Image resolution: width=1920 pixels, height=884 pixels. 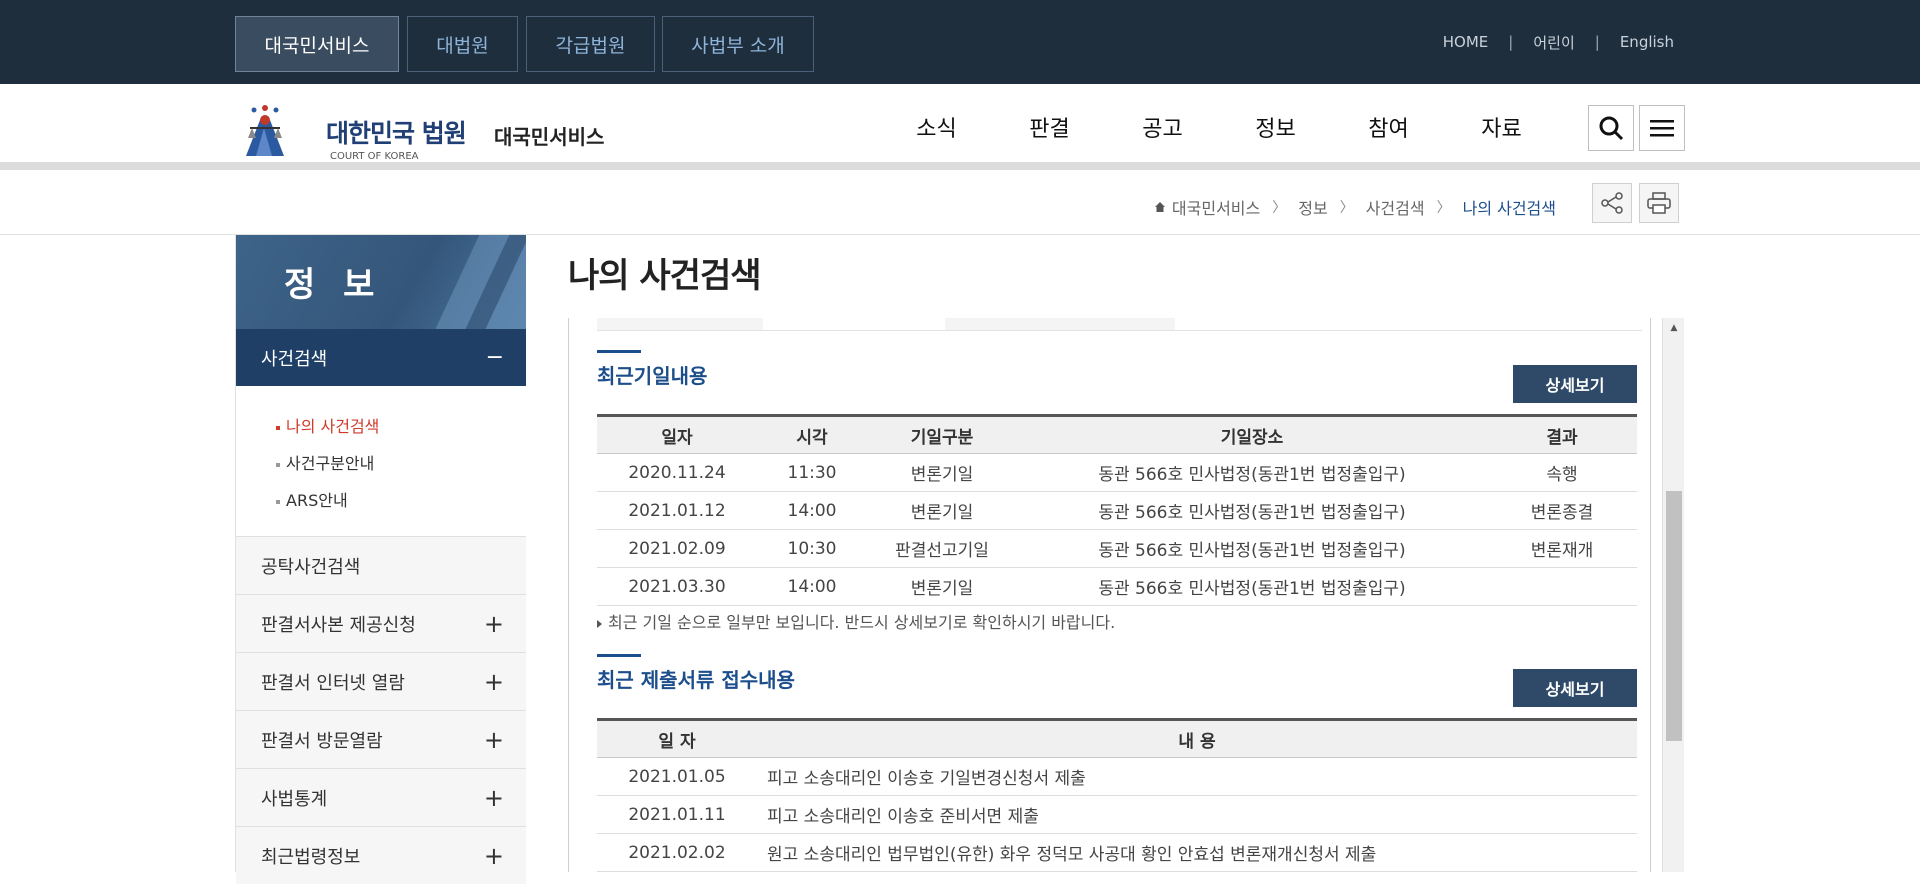 I want to click on submenu-case-type-guide: 사건구분안내, so click(x=325, y=462).